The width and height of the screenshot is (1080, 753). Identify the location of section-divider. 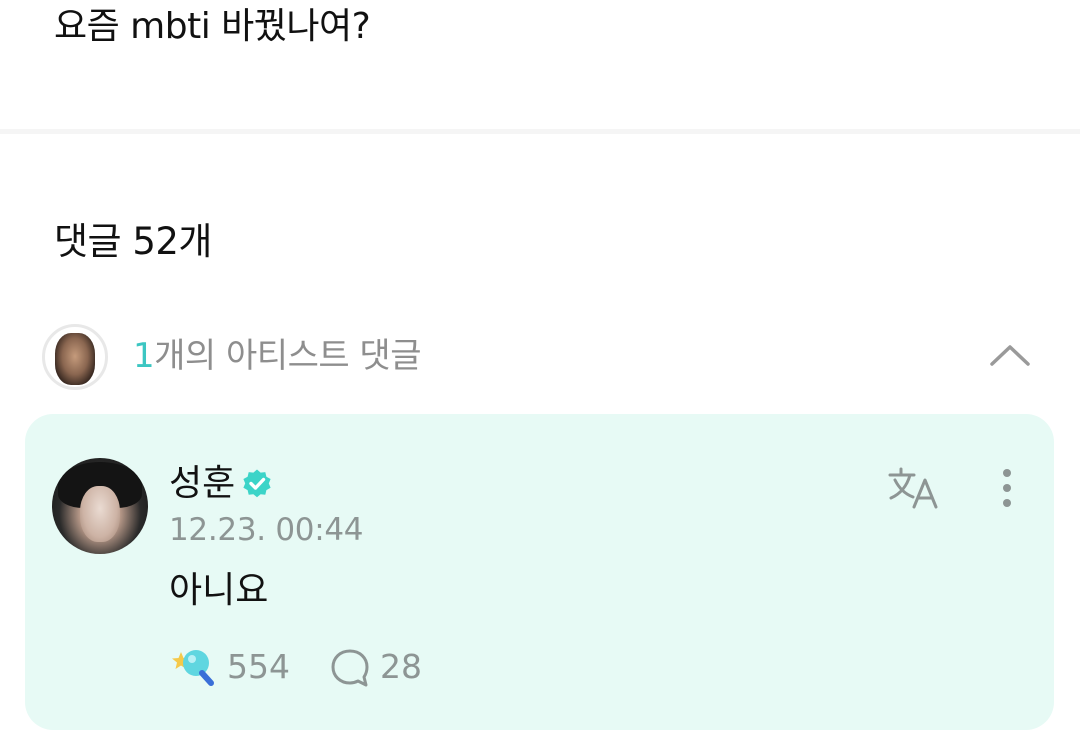
(540, 131).